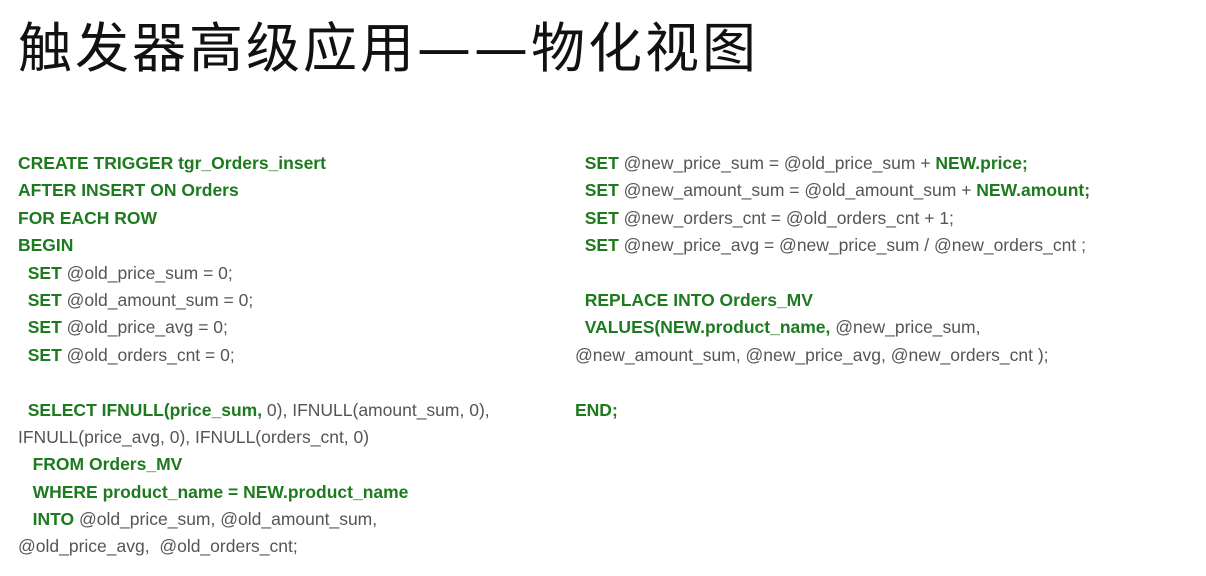 This screenshot has width=1206, height=576. I want to click on code-line: @old_price_avg, @old_orders_cnt;, so click(254, 546).